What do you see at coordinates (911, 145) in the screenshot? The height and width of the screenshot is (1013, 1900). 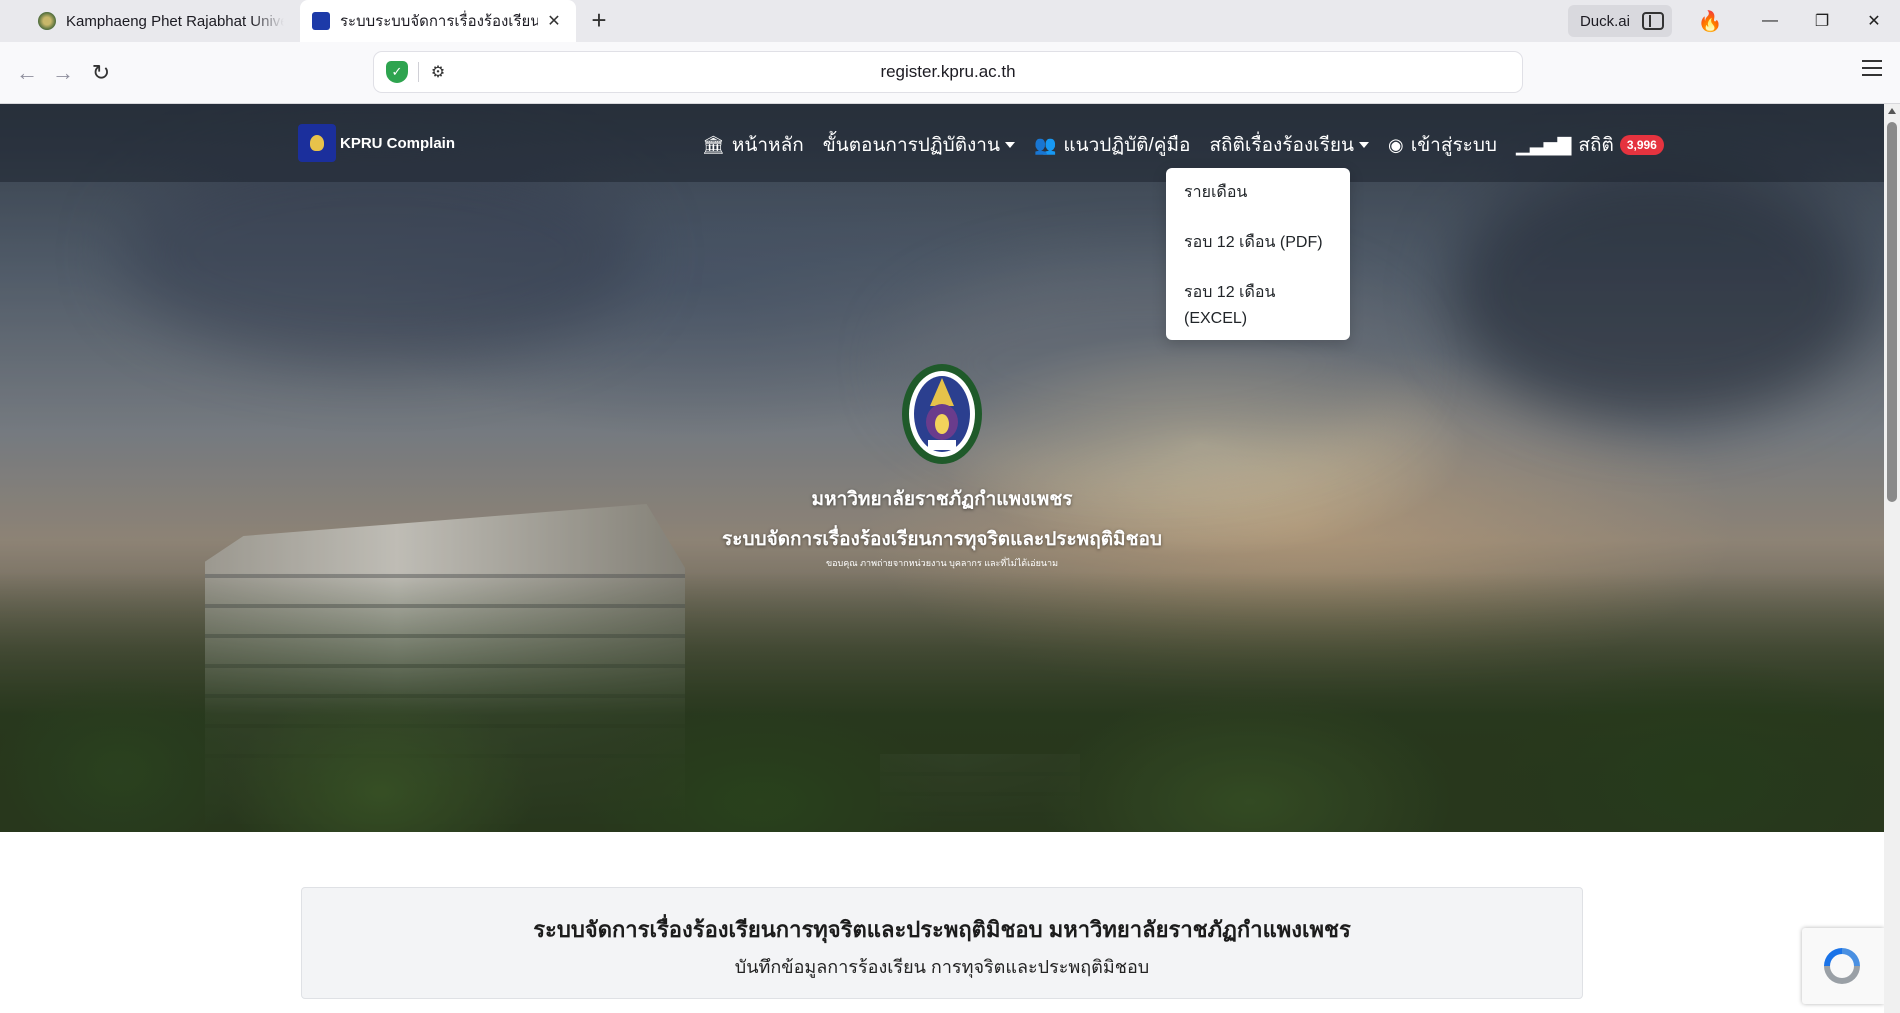 I see `nav-procedure-label: ขั้นตอนการปฏิบัติงาน` at bounding box center [911, 145].